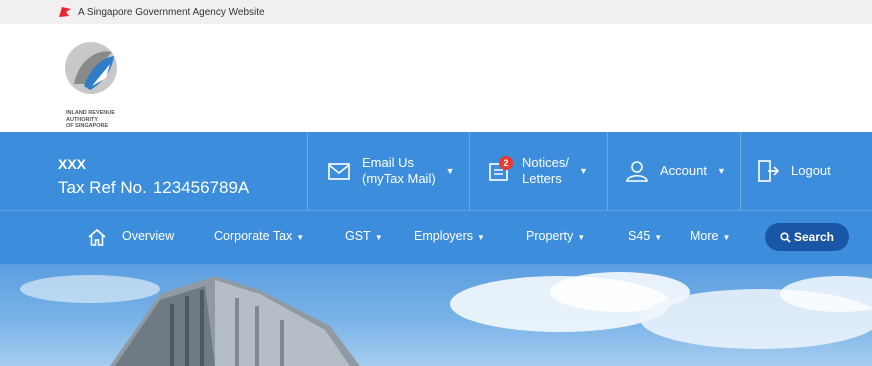  I want to click on notices-letters-label: Notices/ Letters, so click(545, 171).